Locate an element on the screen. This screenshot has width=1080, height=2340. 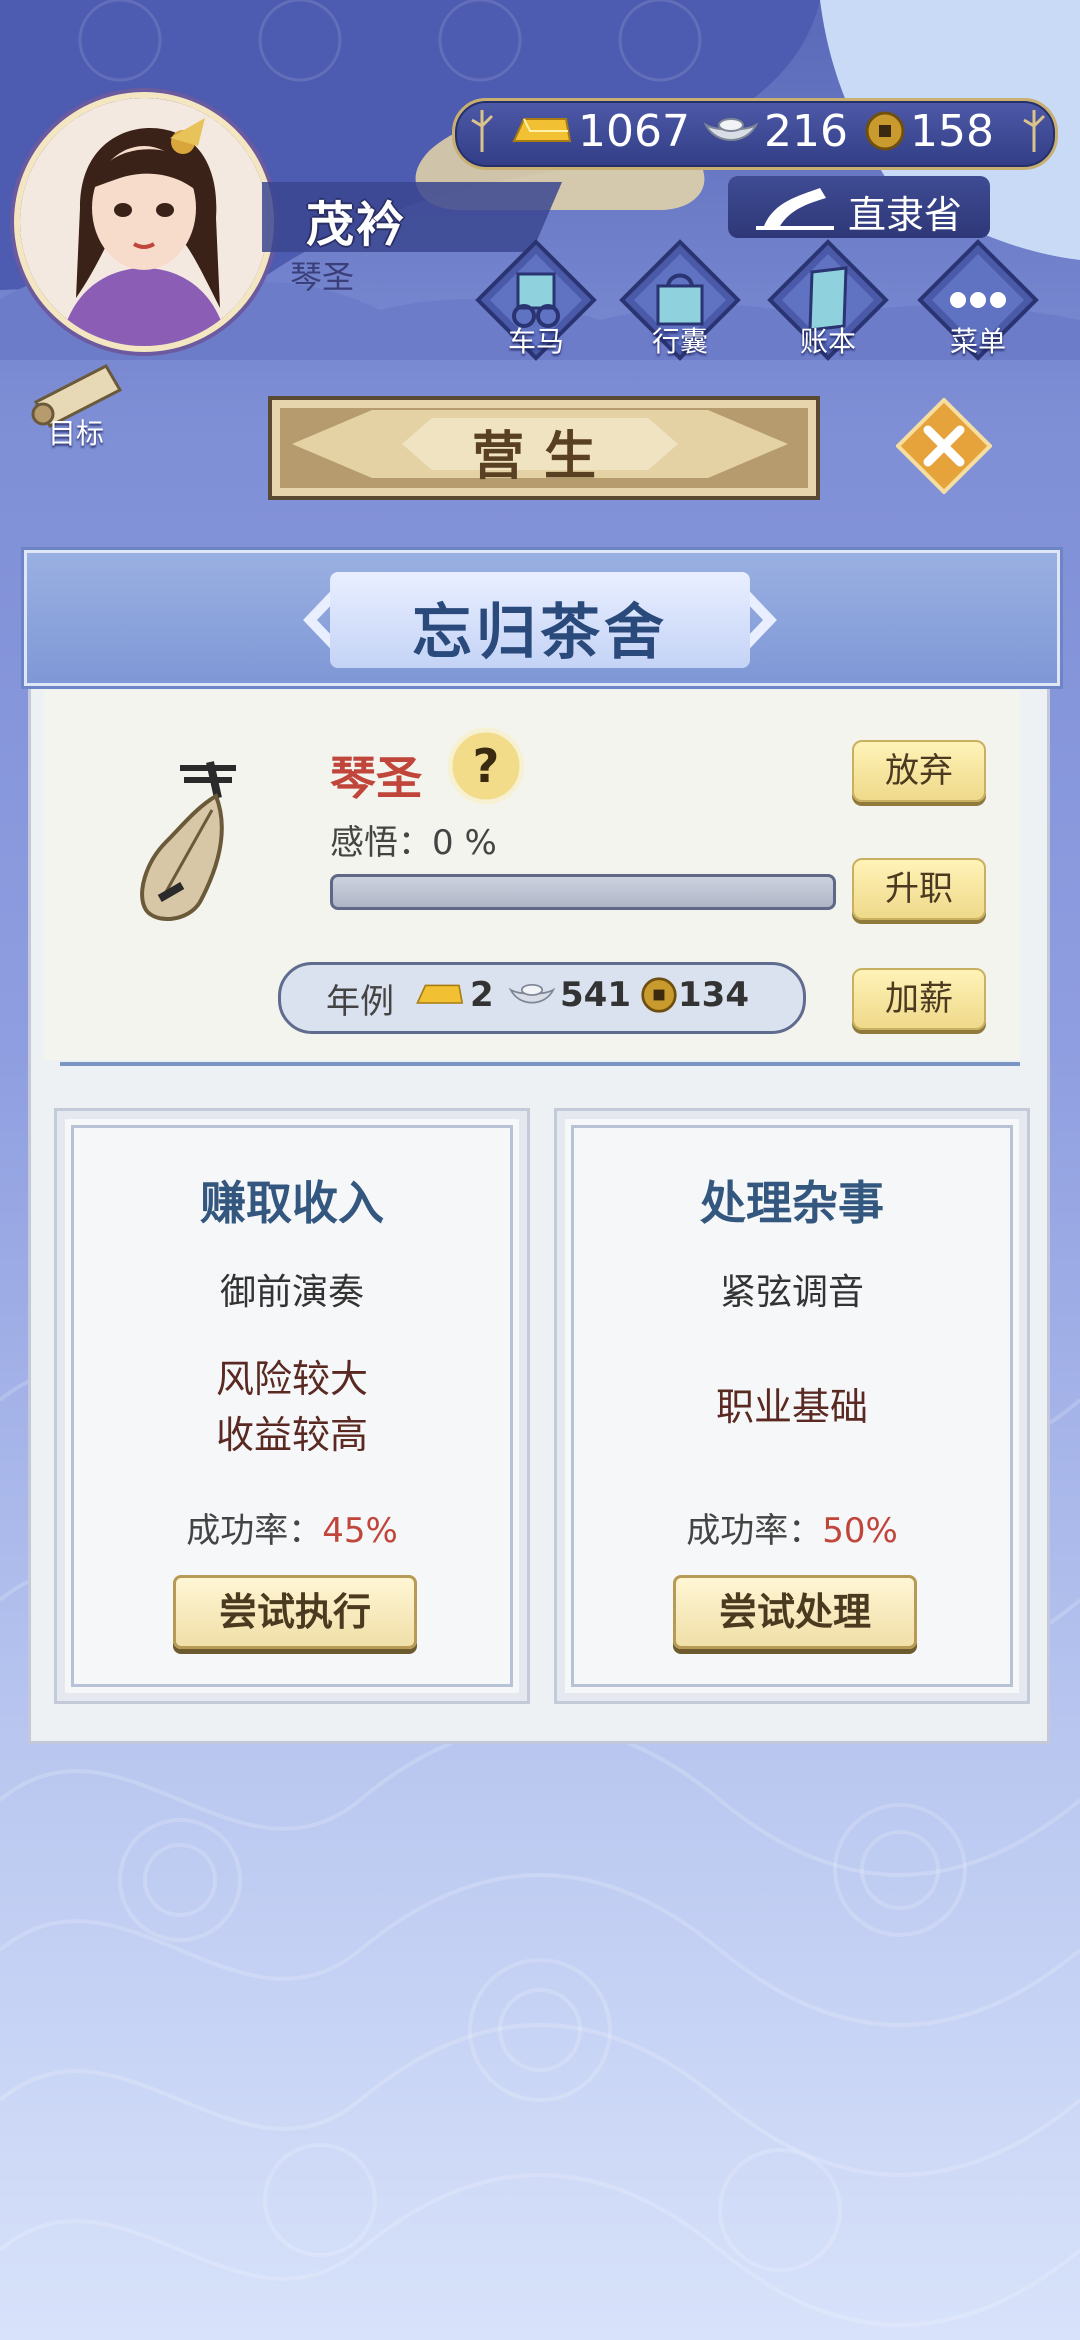
success-rate: 成功率：45% is located at coordinates (292, 1527).